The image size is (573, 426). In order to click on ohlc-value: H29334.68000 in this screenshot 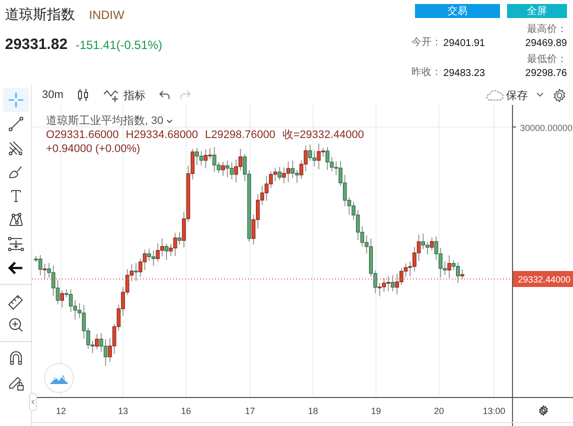, I will do `click(162, 135)`.